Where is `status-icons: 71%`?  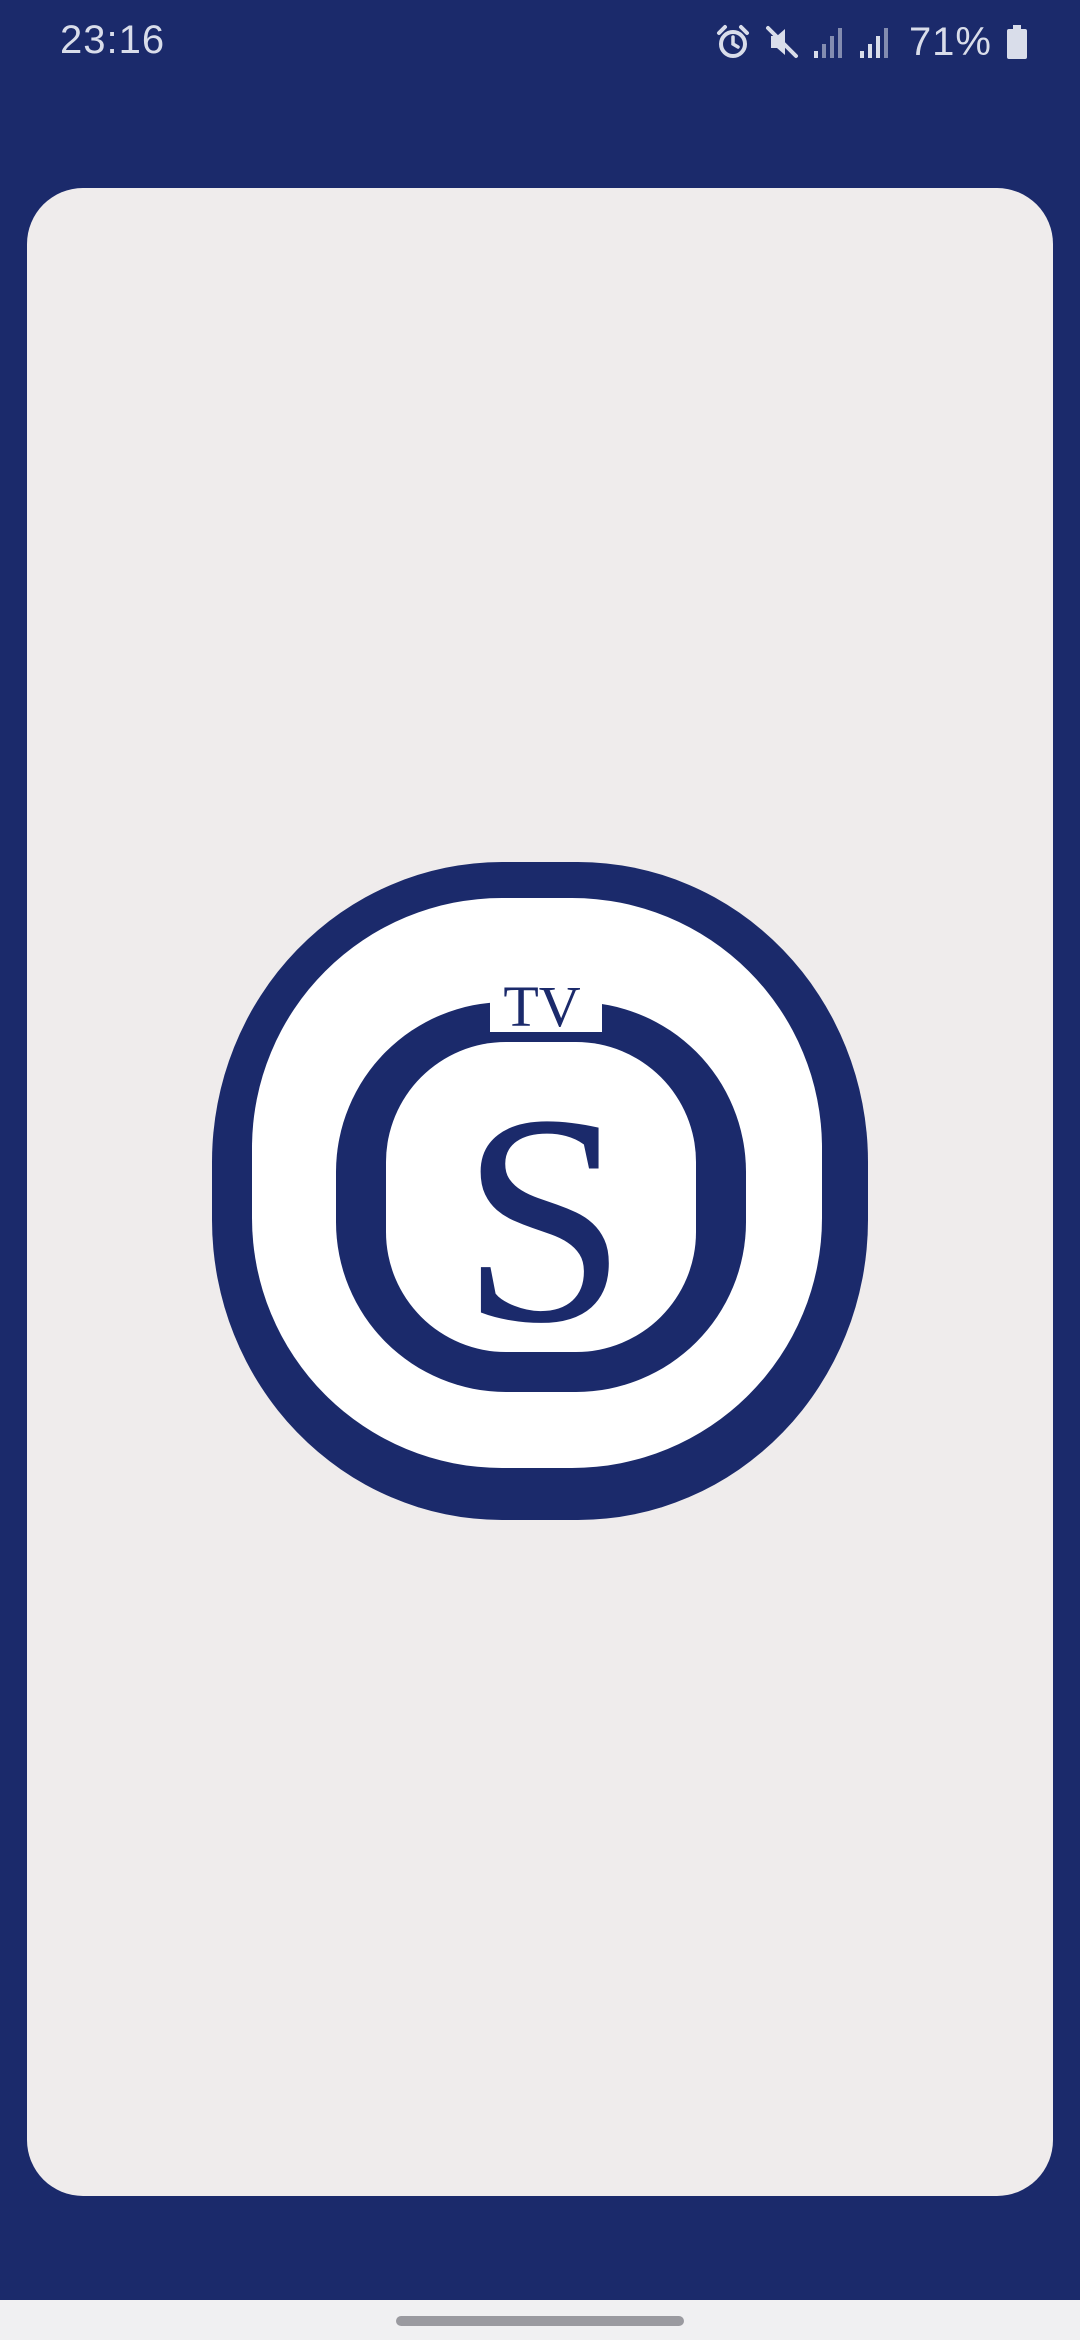 status-icons: 71% is located at coordinates (871, 42).